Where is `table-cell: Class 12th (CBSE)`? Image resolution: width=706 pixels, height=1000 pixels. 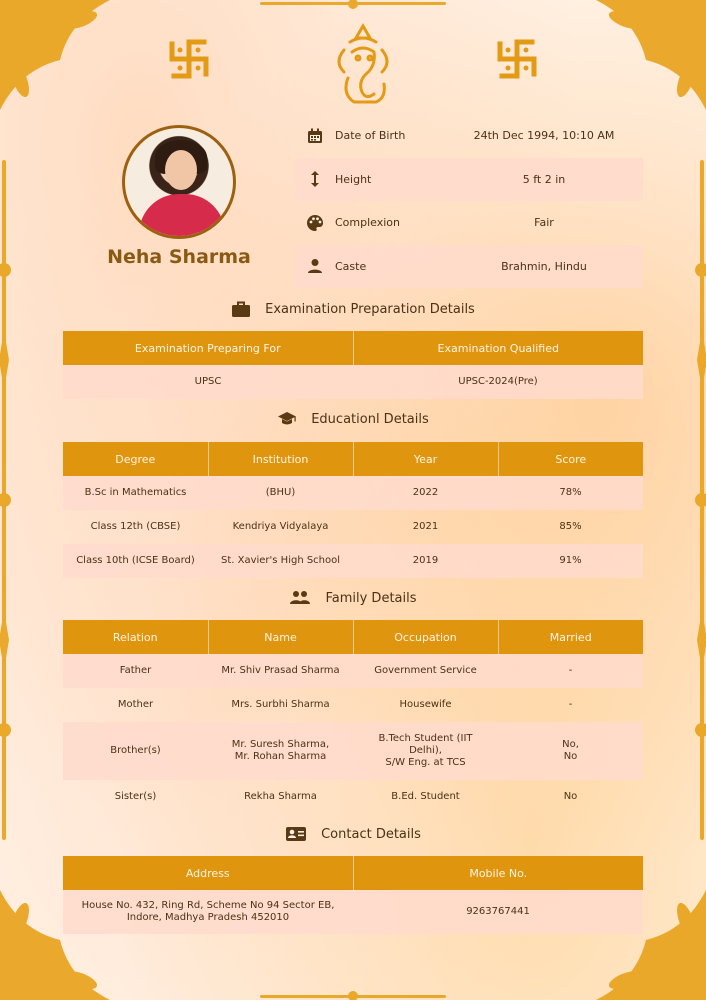
table-cell: Class 12th (CBSE) is located at coordinates (135, 526).